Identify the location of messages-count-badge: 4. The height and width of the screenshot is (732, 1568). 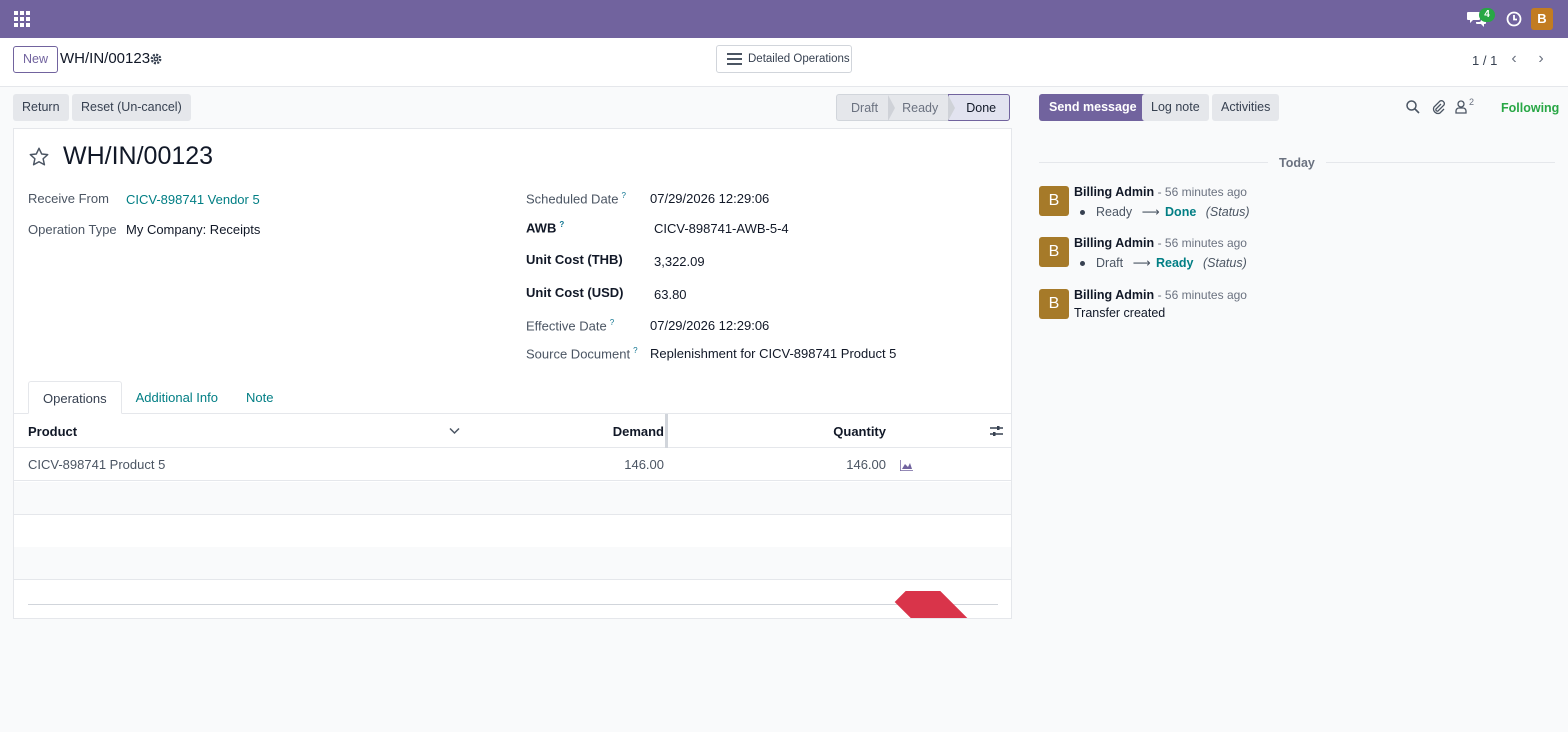
(1487, 15).